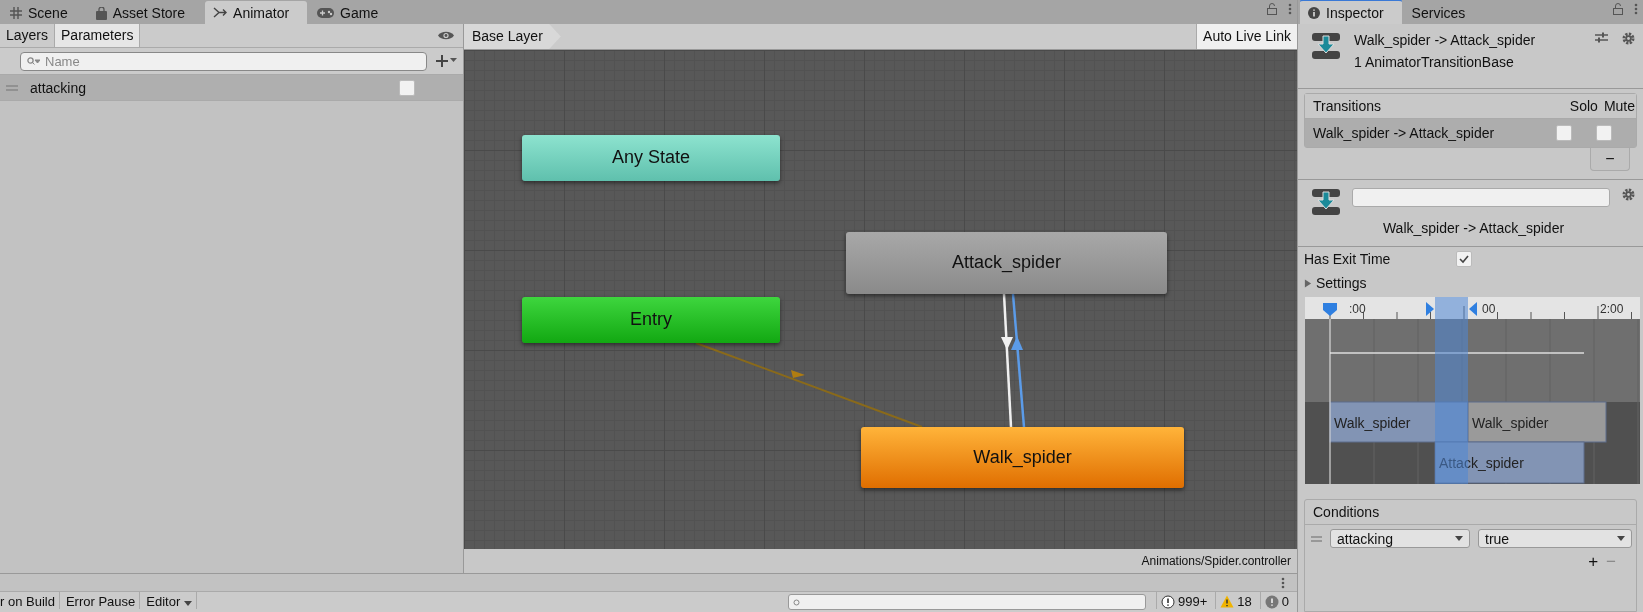 This screenshot has height=612, width=1643. I want to click on ruler-label: 00, so click(1489, 309).